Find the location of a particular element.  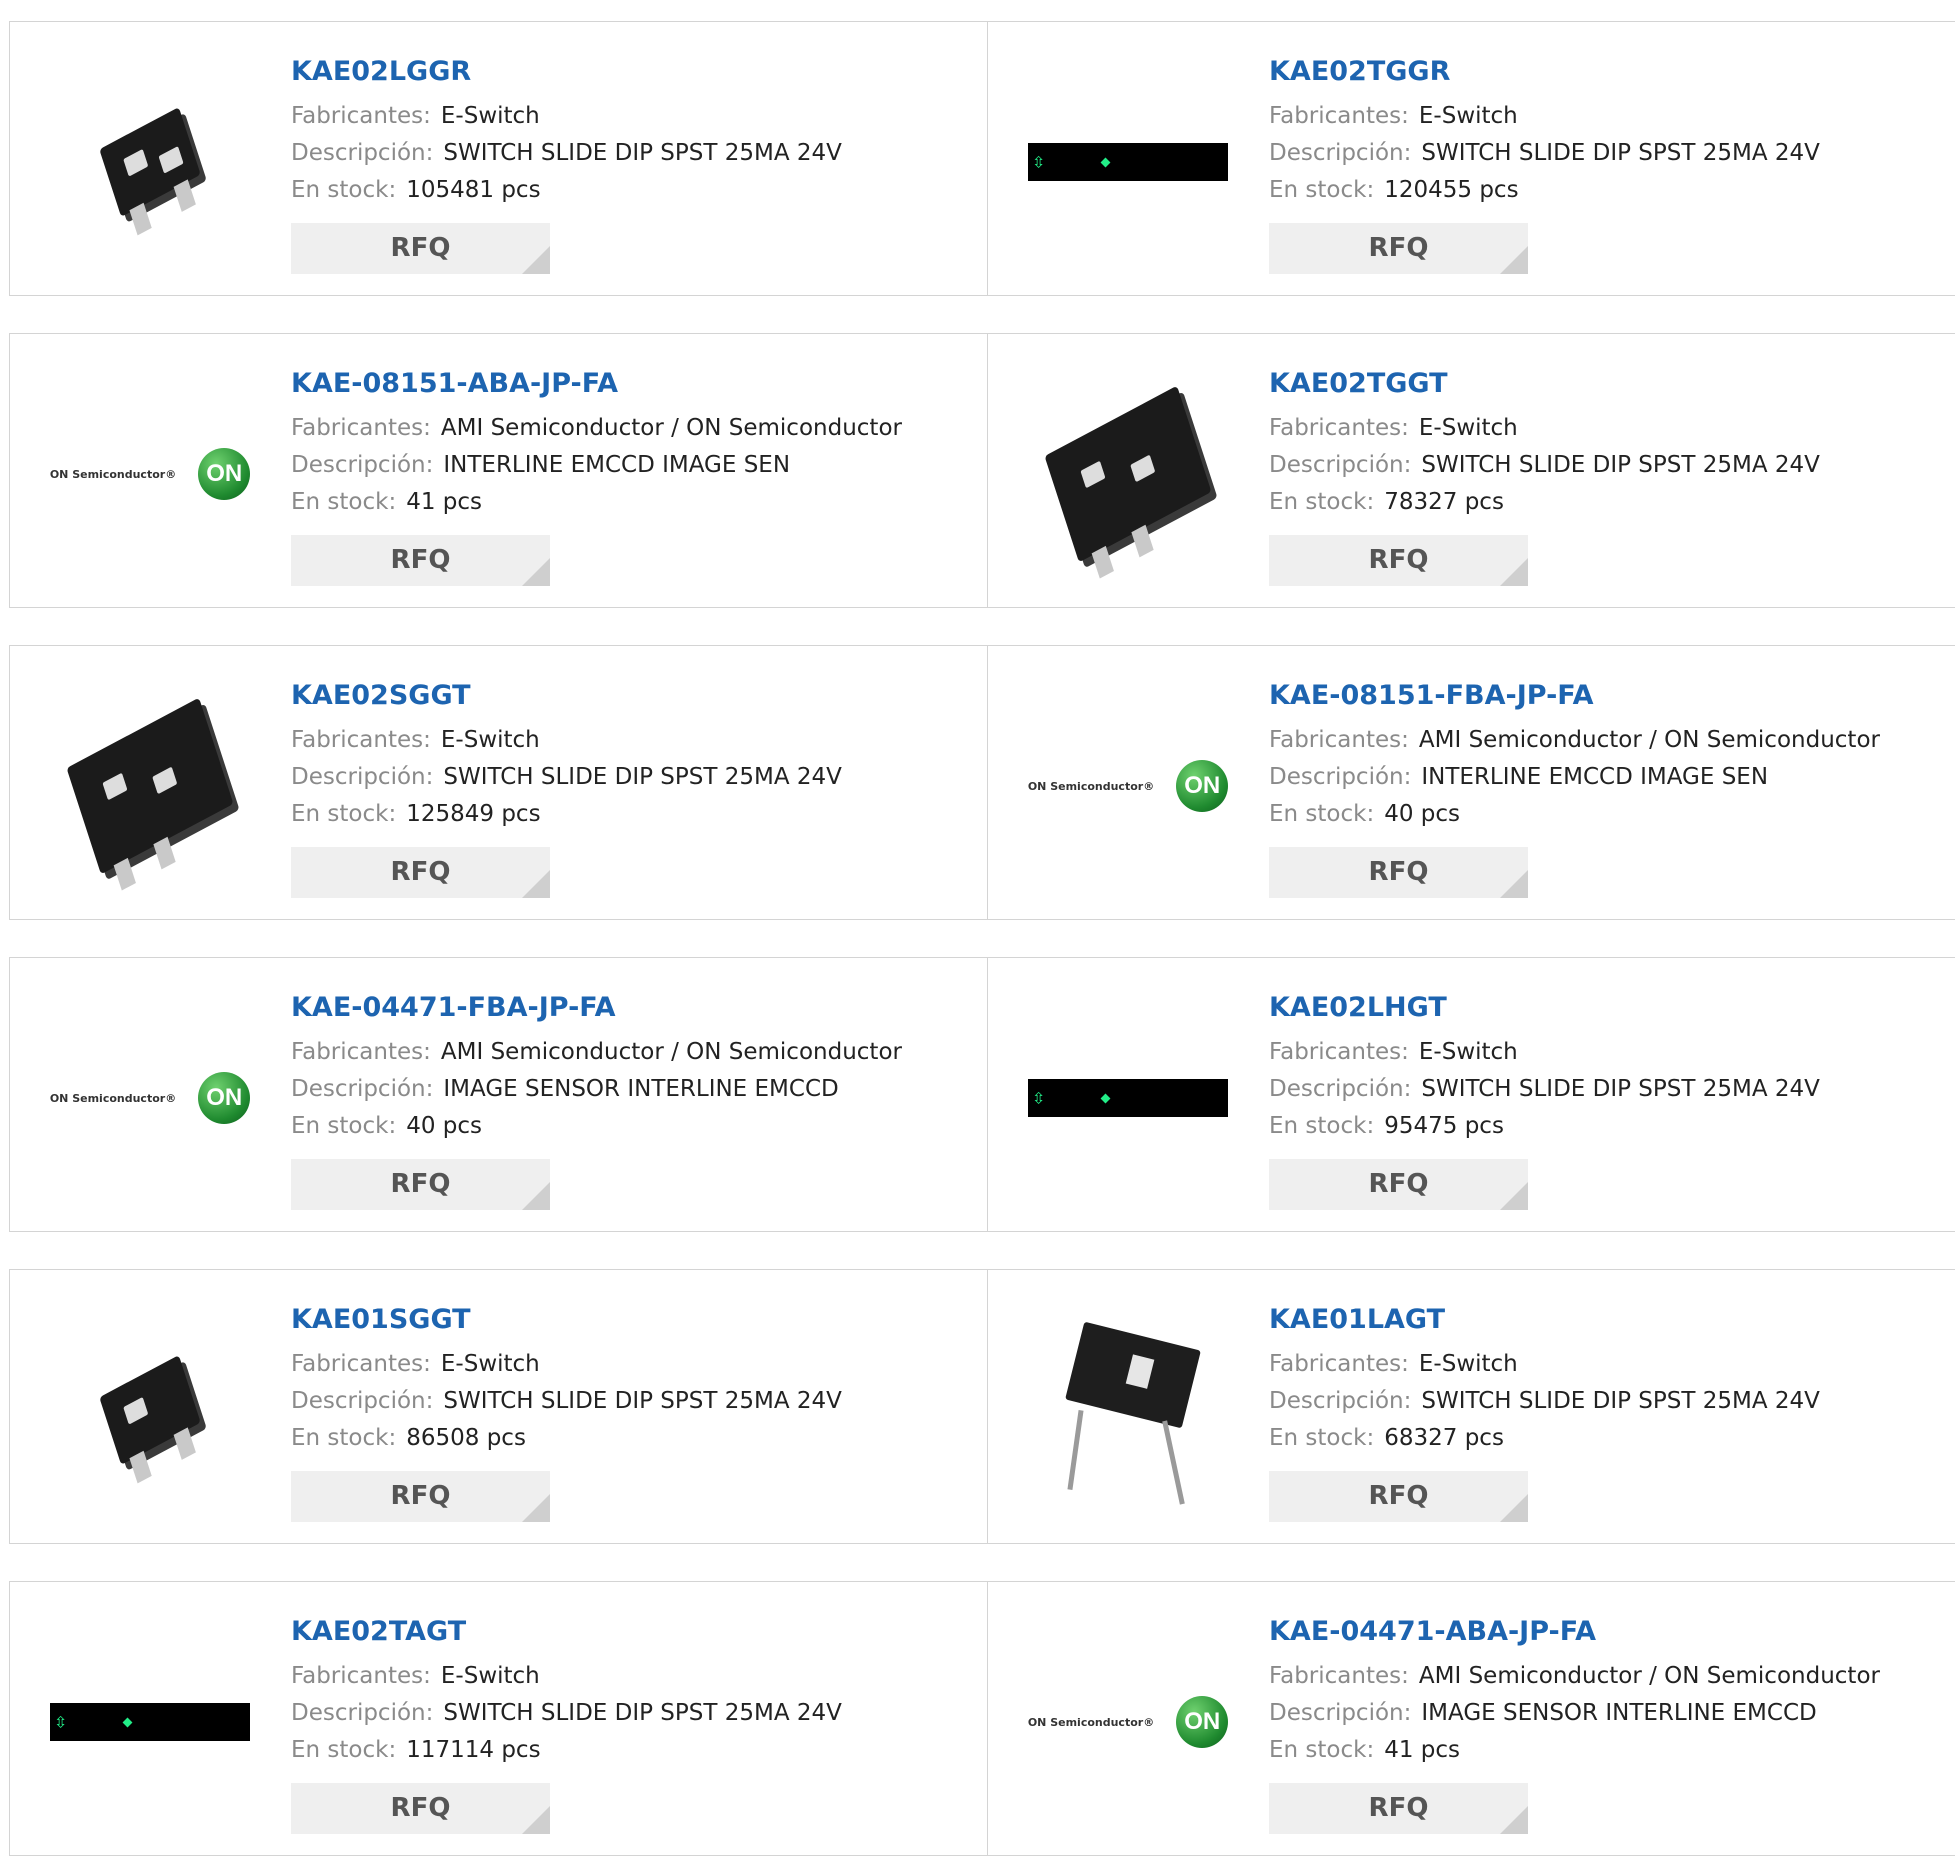

switch-part is located at coordinates (1133, 1375).